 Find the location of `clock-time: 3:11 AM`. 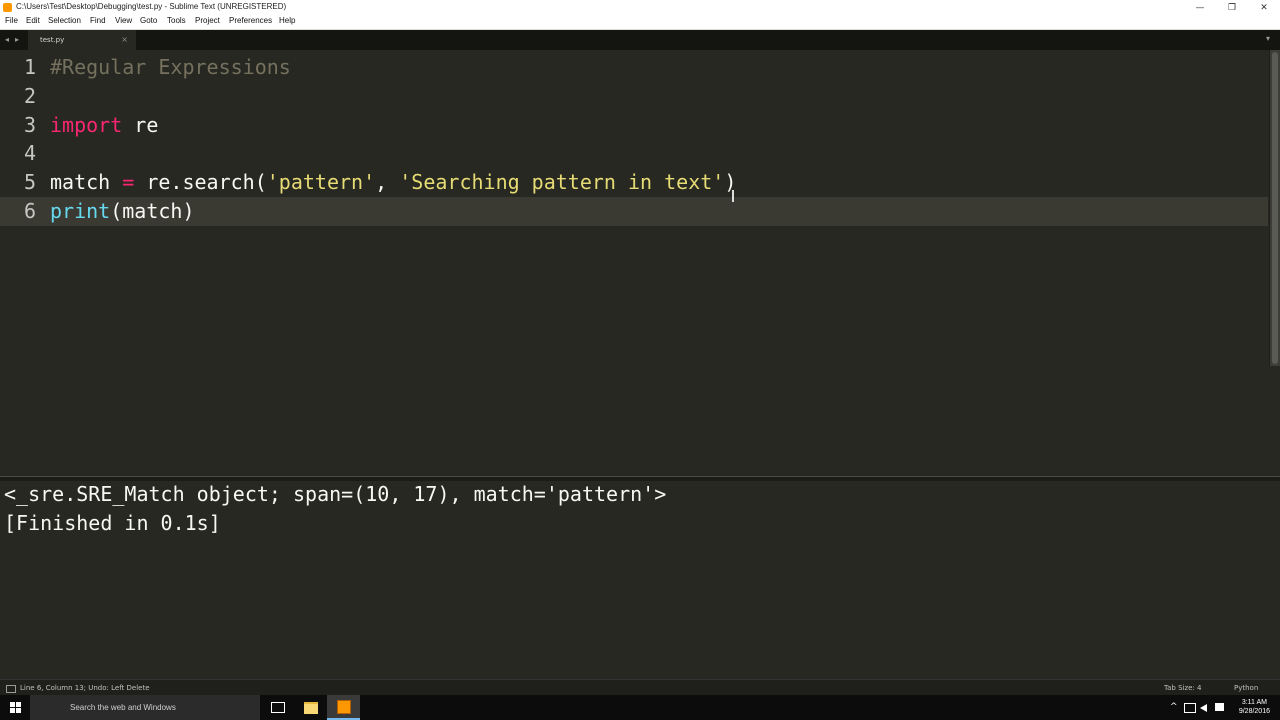

clock-time: 3:11 AM is located at coordinates (1254, 702).